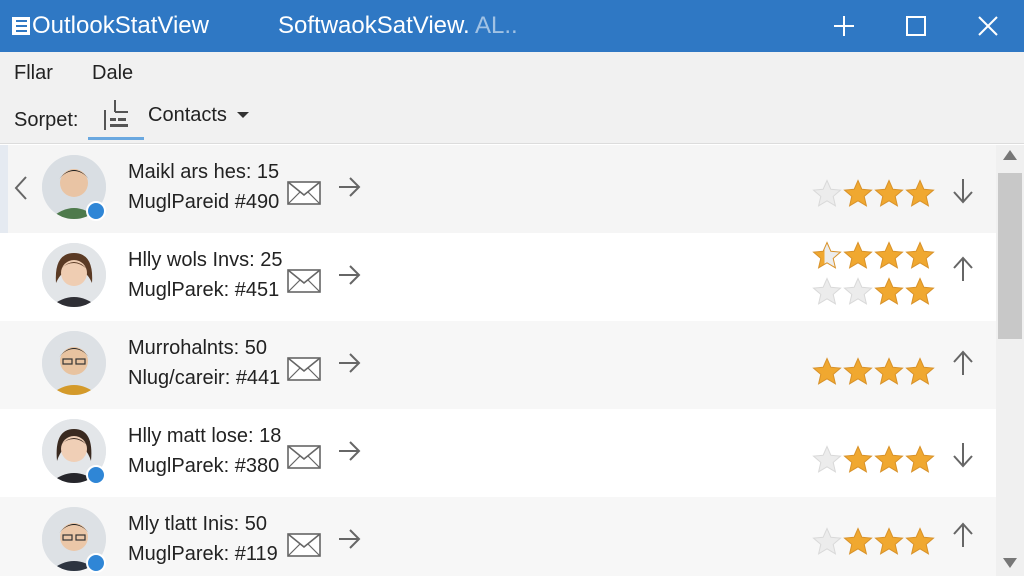 The height and width of the screenshot is (576, 1024). I want to click on contact-row: Hlly wols Invs: 25 MuglParek: #451, so click(498, 277).